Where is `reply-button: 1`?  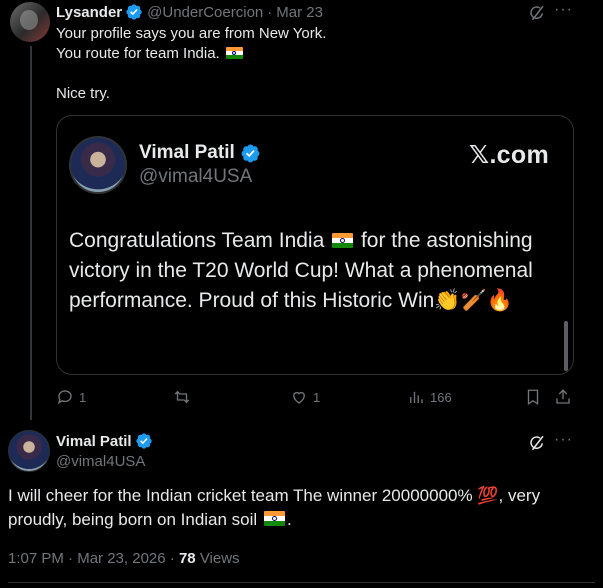 reply-button: 1 is located at coordinates (71, 397).